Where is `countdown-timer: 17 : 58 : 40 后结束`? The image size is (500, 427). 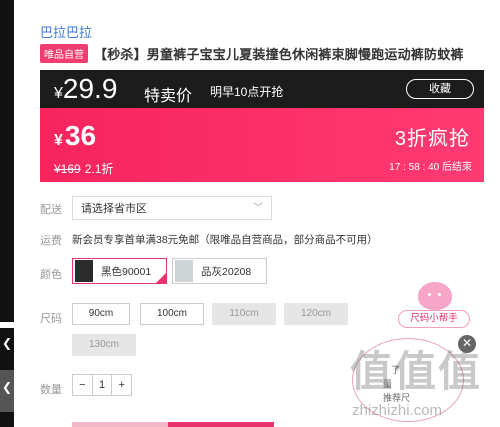
countdown-timer: 17 : 58 : 40 后结束 is located at coordinates (430, 167).